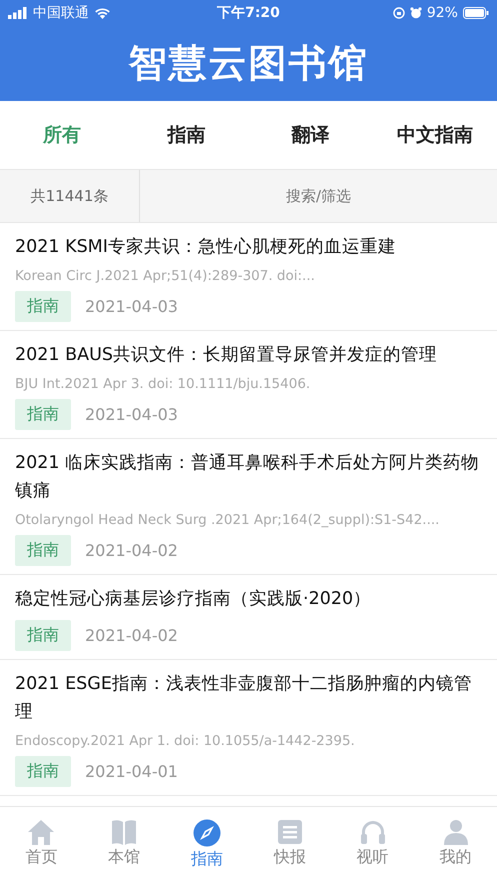  I want to click on battery-icon, so click(475, 13).